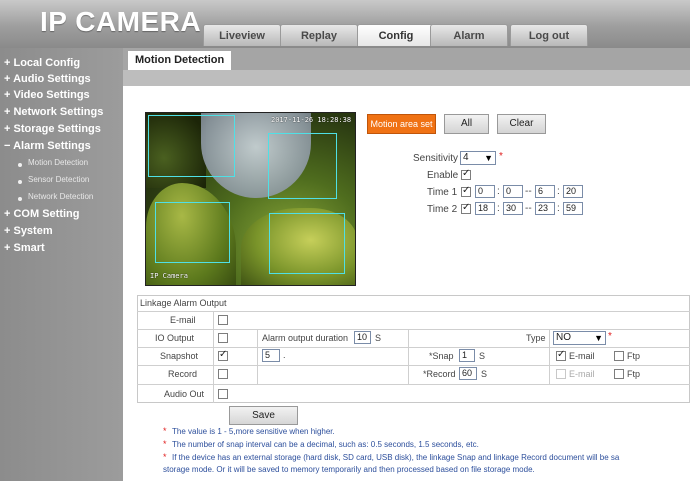  What do you see at coordinates (180, 60) in the screenshot?
I see `page-title: Motion Detection` at bounding box center [180, 60].